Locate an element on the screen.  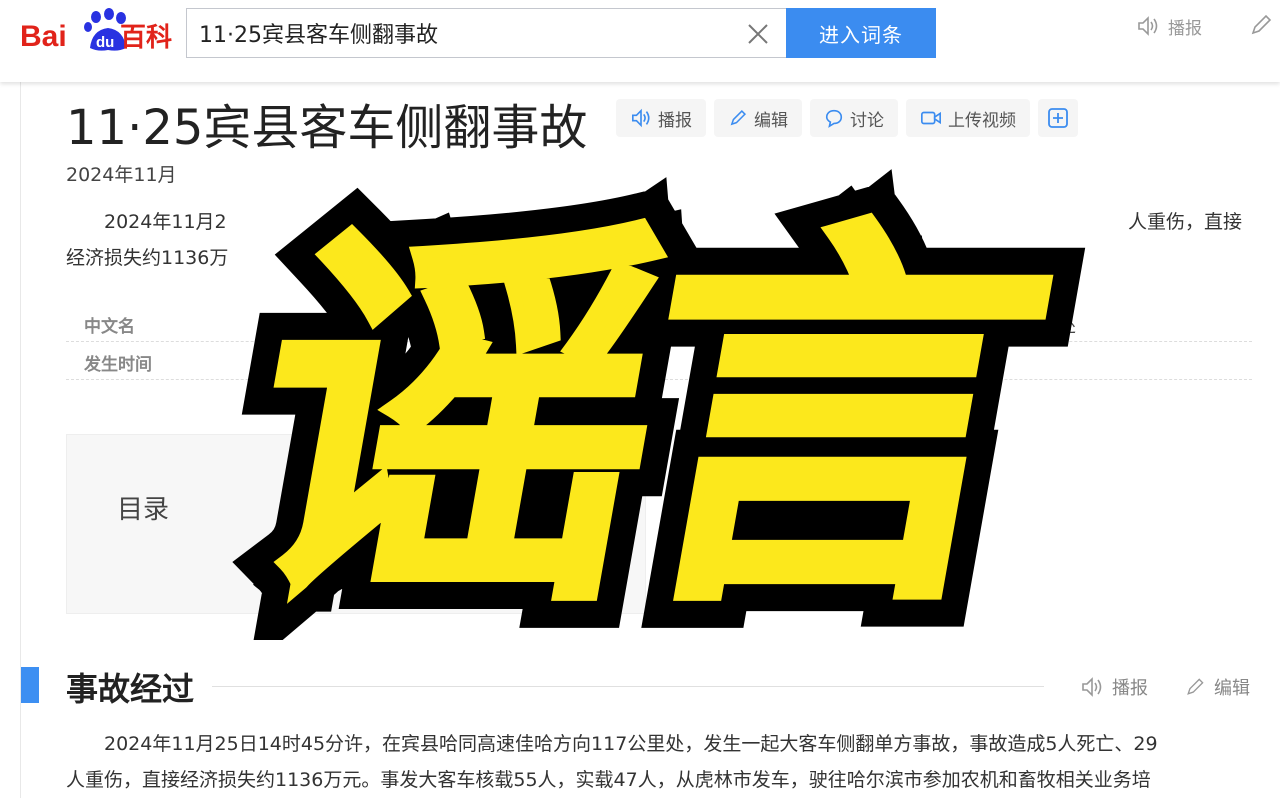
logo-du: du is located at coordinates (105, 42).